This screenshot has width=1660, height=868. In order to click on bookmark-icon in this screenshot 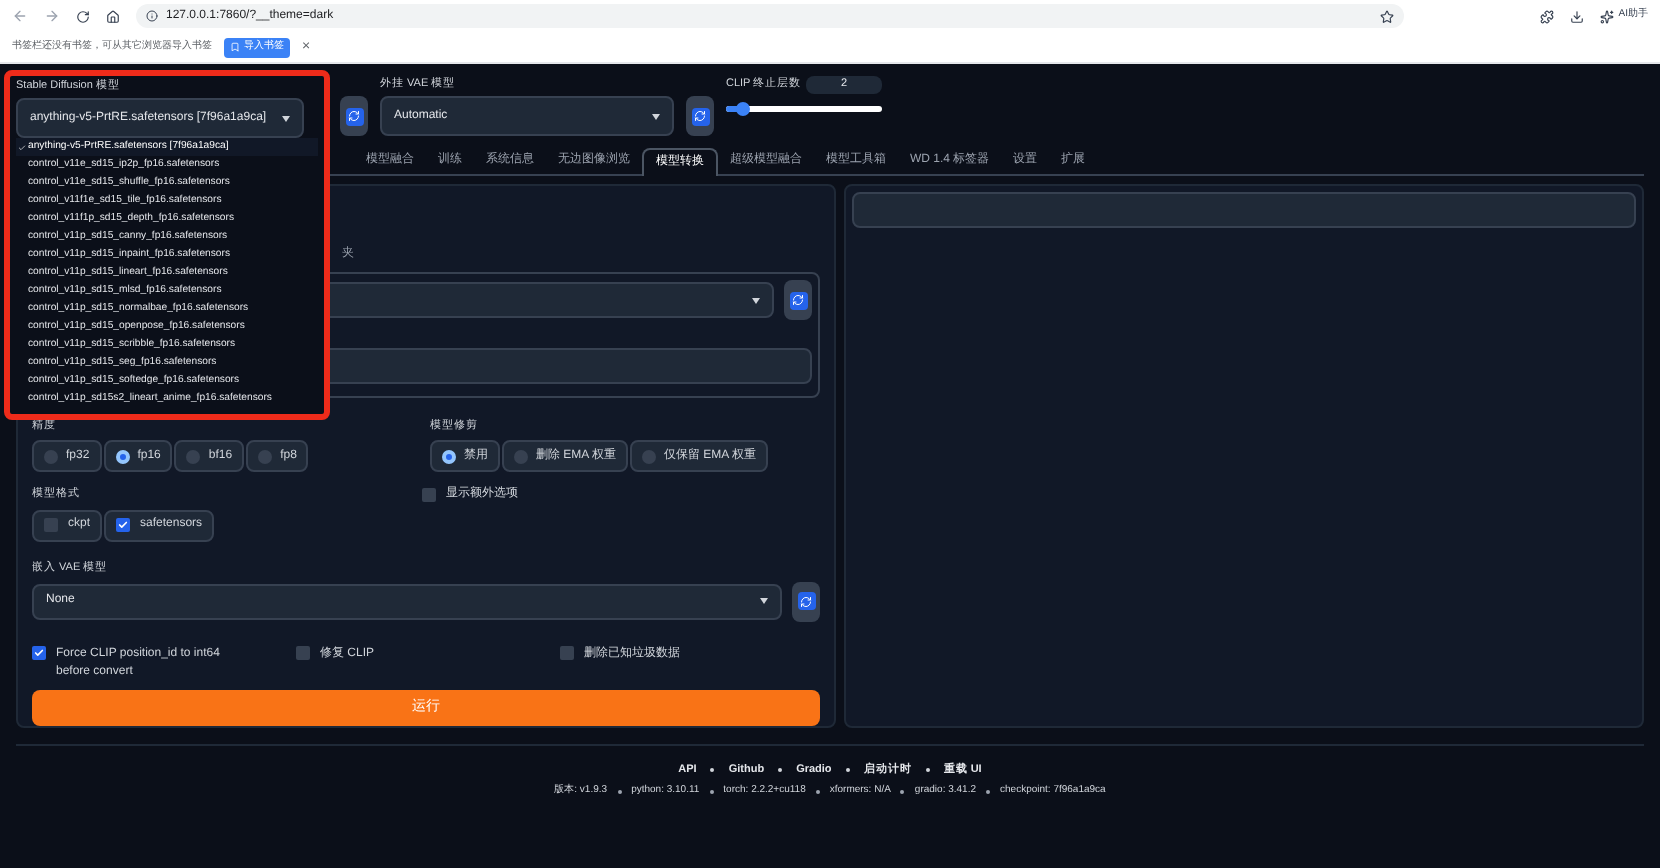, I will do `click(235, 47)`.